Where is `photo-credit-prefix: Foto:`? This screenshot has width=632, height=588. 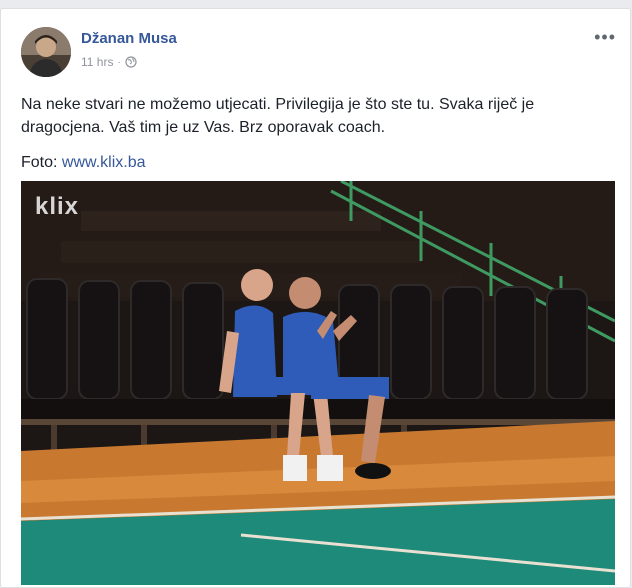
photo-credit-prefix: Foto: is located at coordinates (41, 162).